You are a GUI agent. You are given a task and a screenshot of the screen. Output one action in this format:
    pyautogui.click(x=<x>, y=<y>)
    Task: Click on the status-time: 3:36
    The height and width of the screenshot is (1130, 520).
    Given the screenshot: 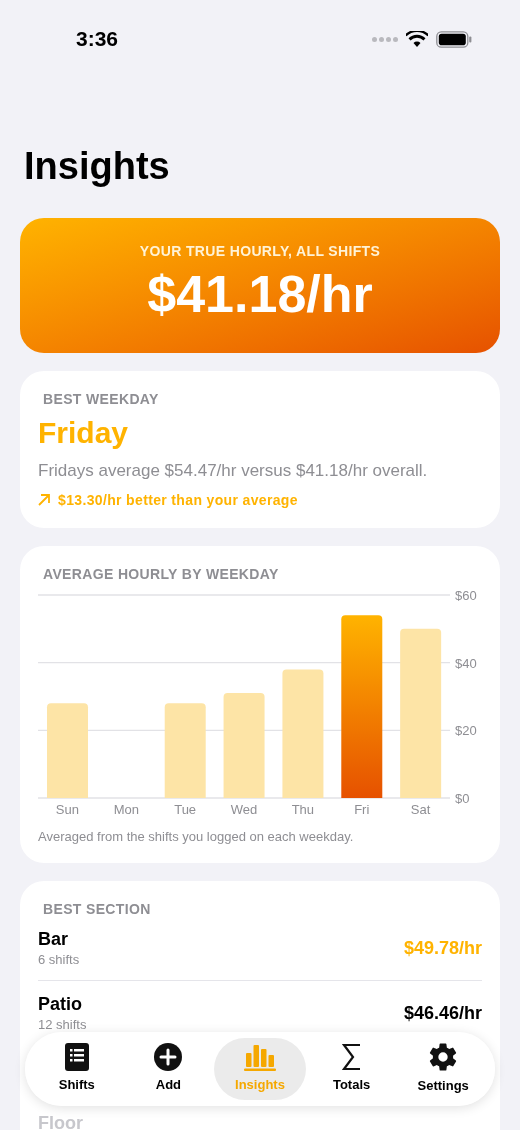 What is the action you would take?
    pyautogui.click(x=97, y=39)
    